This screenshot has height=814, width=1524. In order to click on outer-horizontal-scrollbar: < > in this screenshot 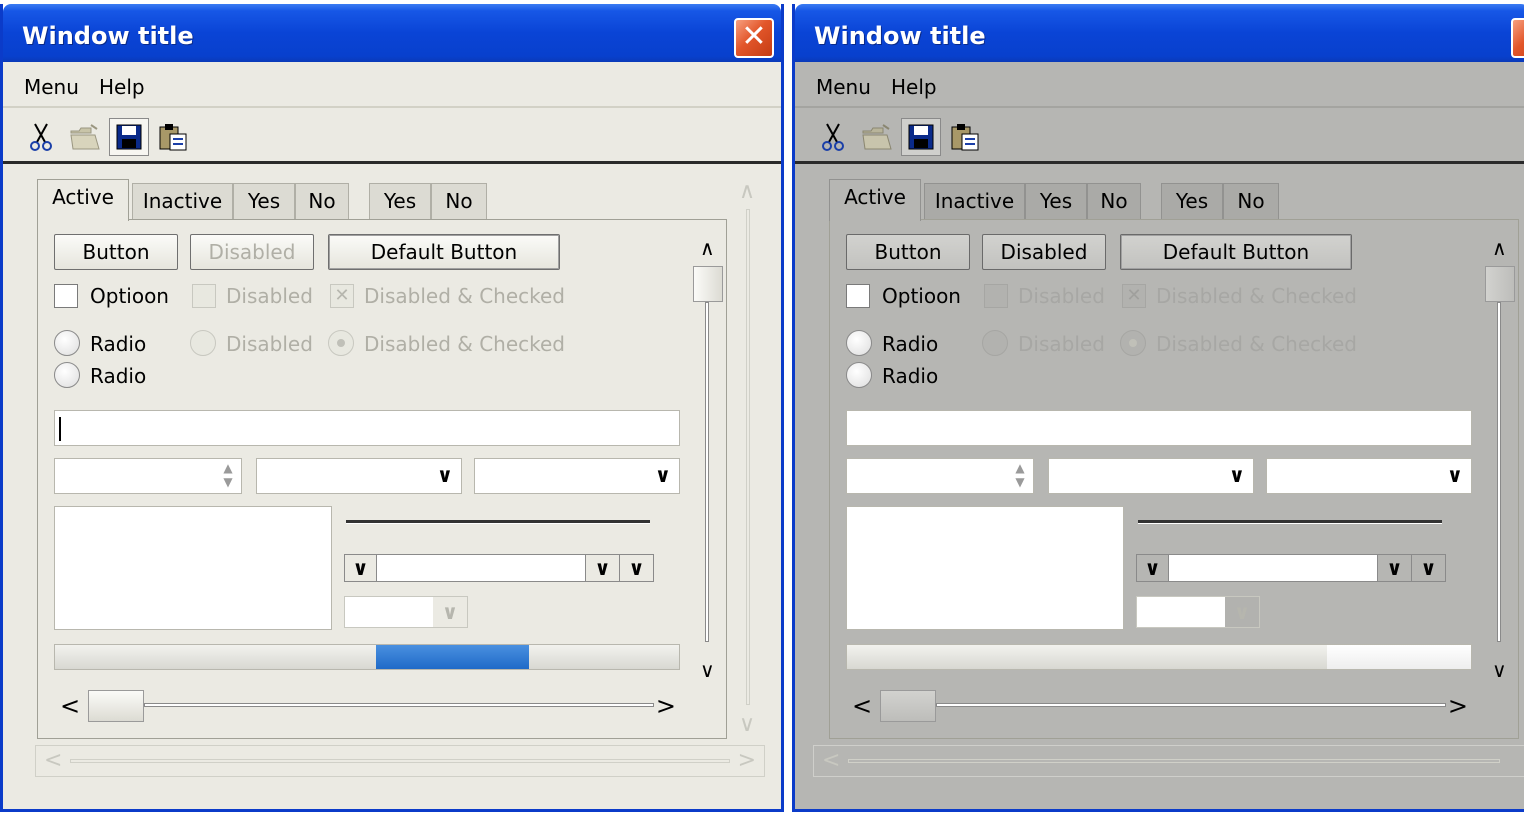, I will do `click(400, 761)`.